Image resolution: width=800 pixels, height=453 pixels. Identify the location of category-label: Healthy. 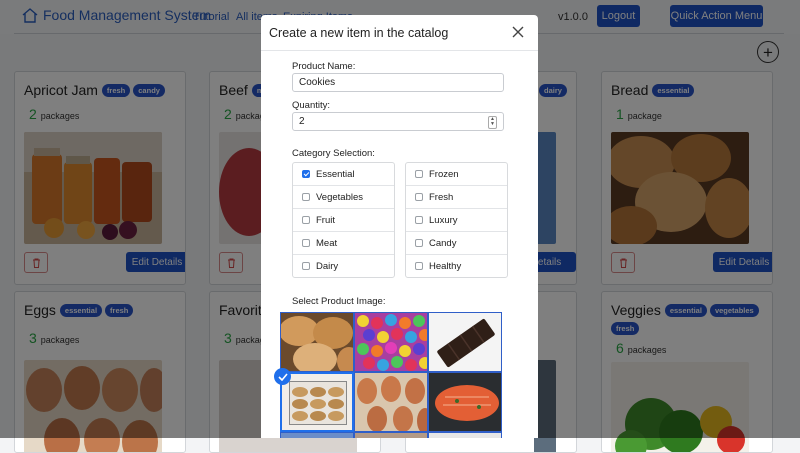
(445, 266).